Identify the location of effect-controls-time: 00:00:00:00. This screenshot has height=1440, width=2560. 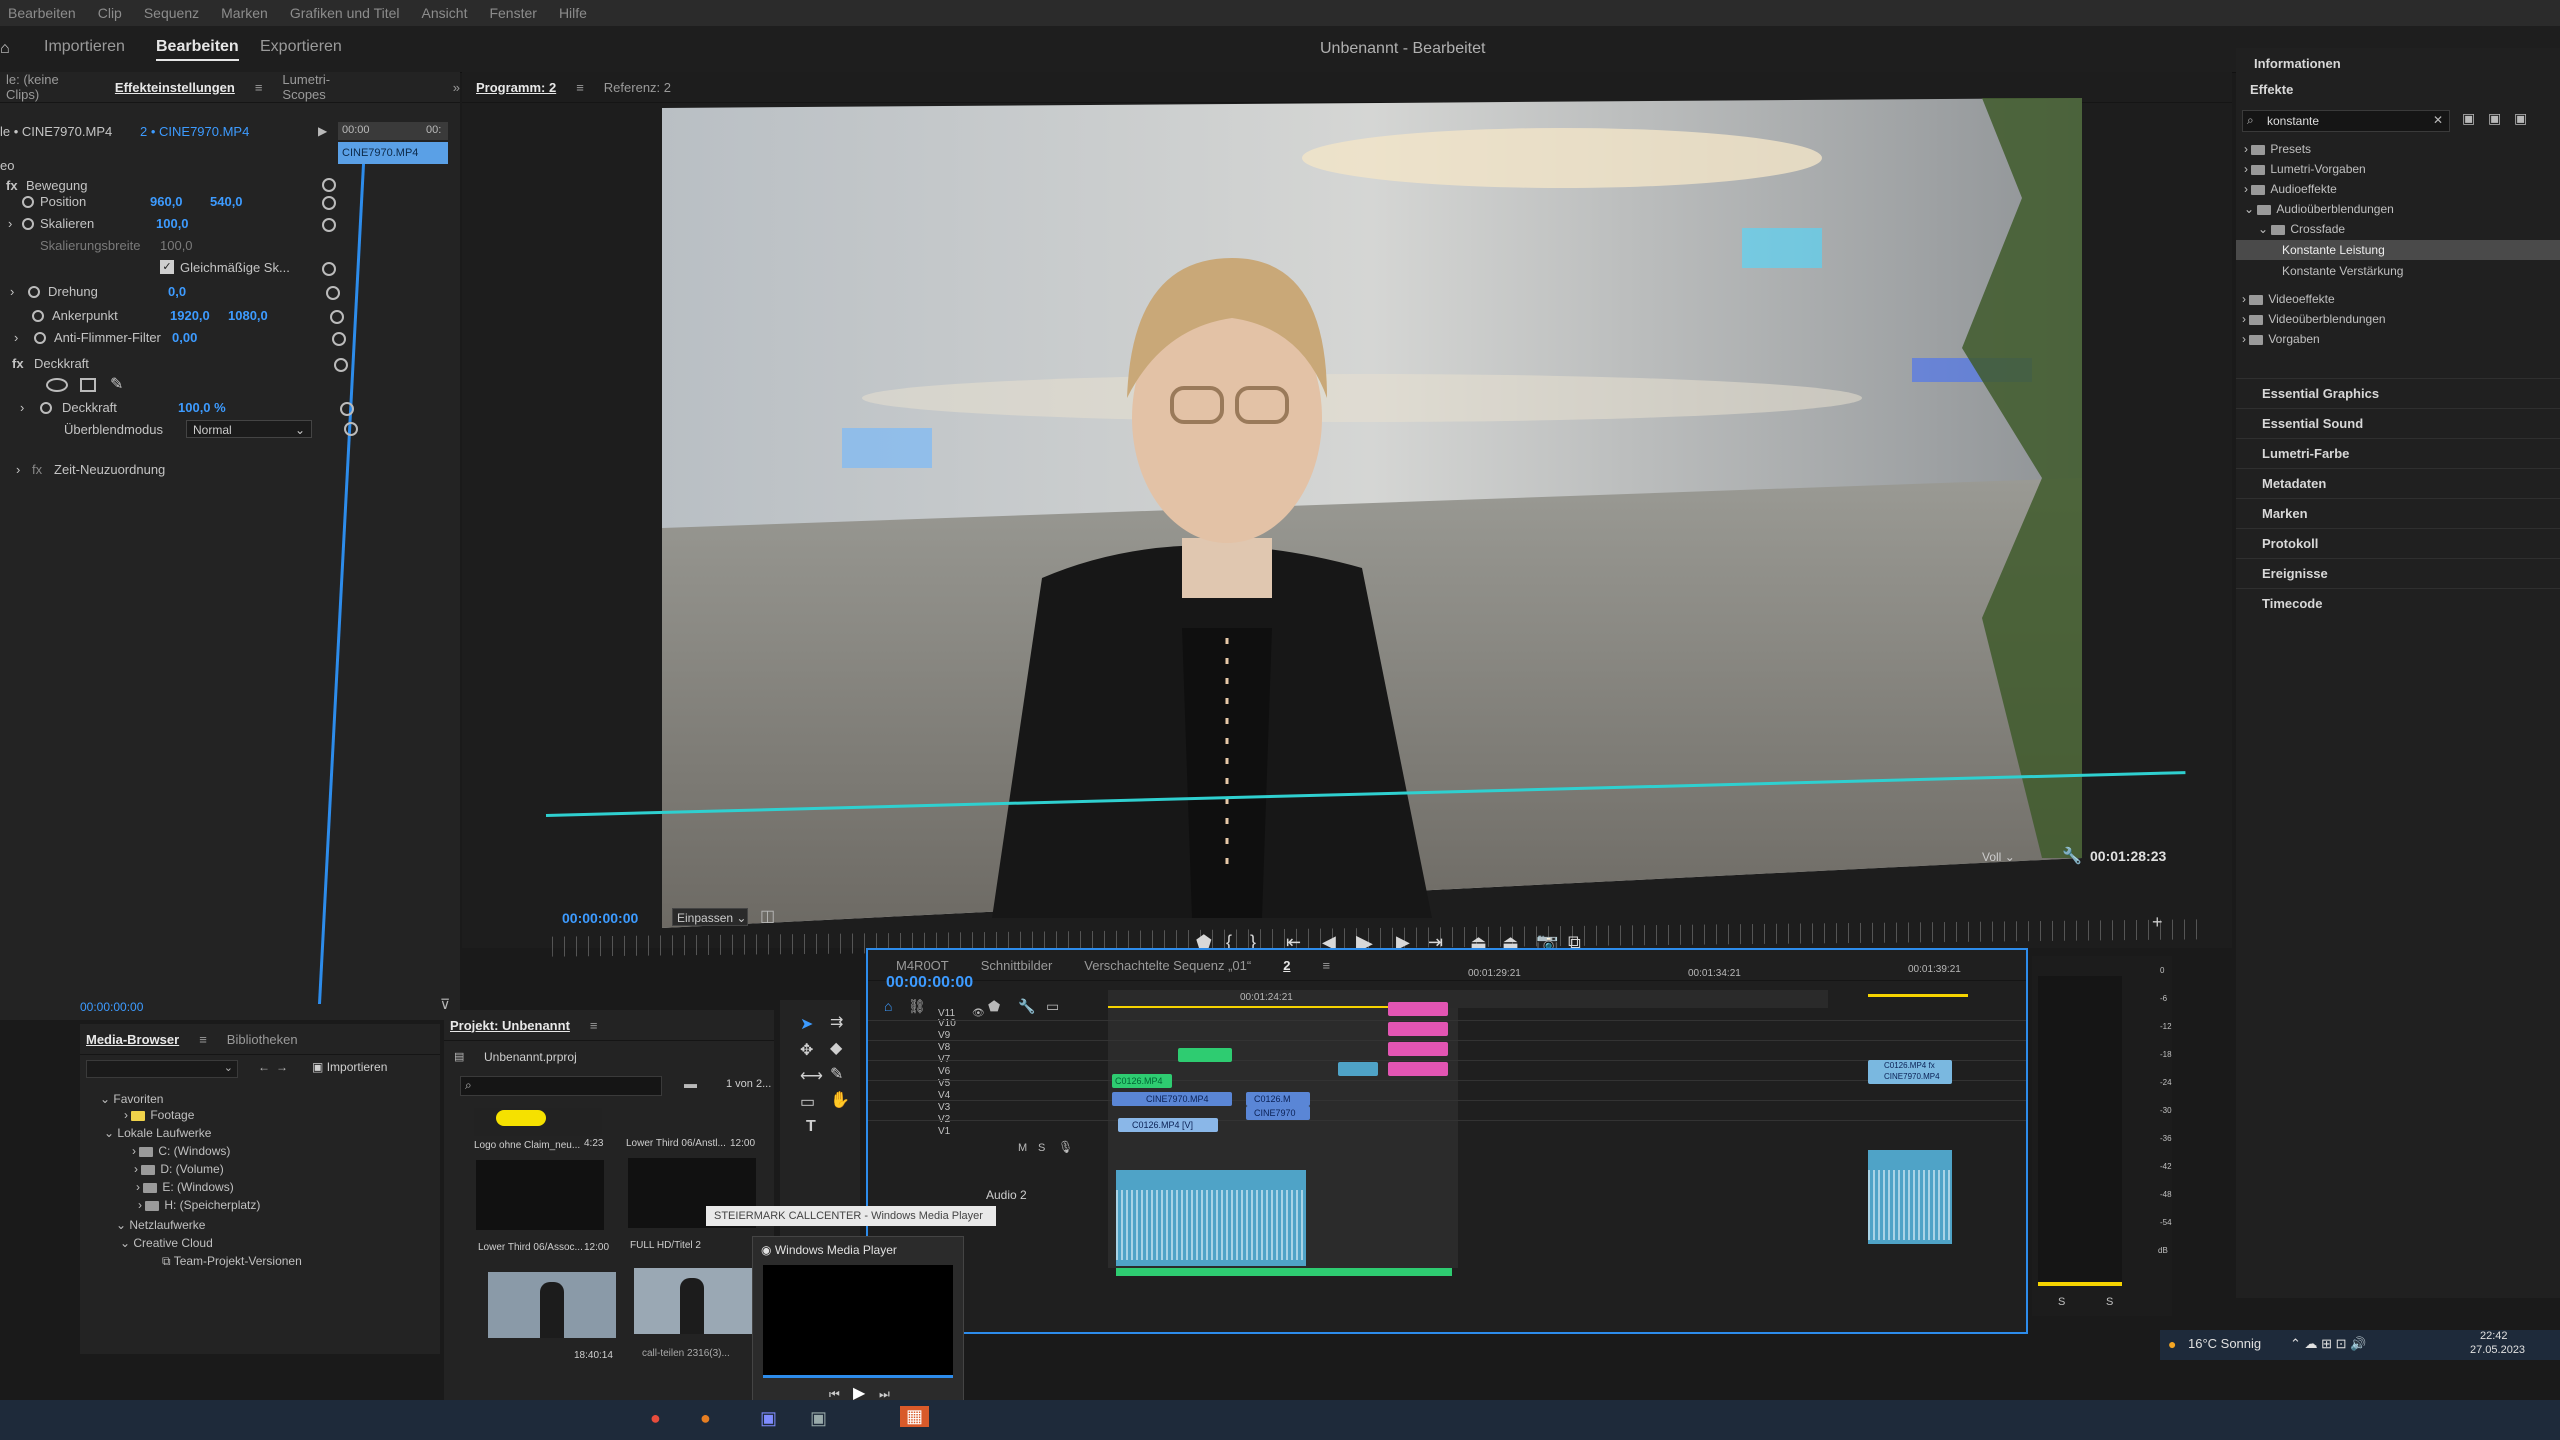
(111, 1007).